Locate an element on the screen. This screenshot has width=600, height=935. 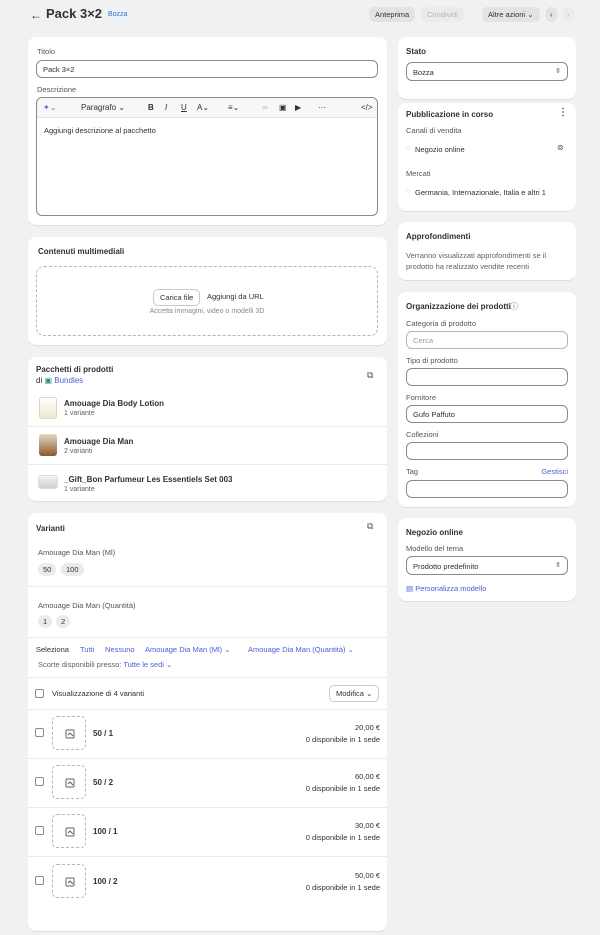
bundles-app-line: di ▣ Bundles is located at coordinates (59, 380).